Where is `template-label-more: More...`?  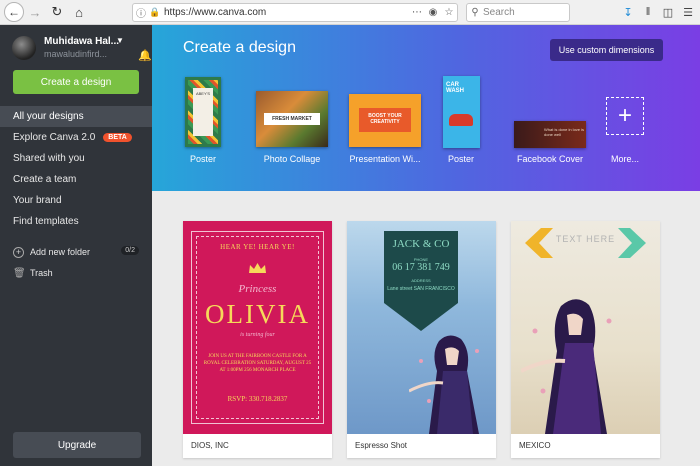
template-label-more: More... is located at coordinates (625, 159).